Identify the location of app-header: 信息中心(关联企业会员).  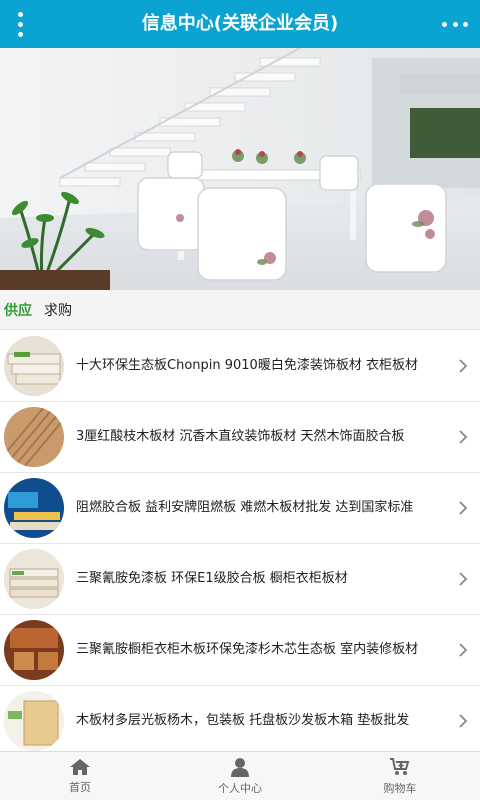
(240, 24).